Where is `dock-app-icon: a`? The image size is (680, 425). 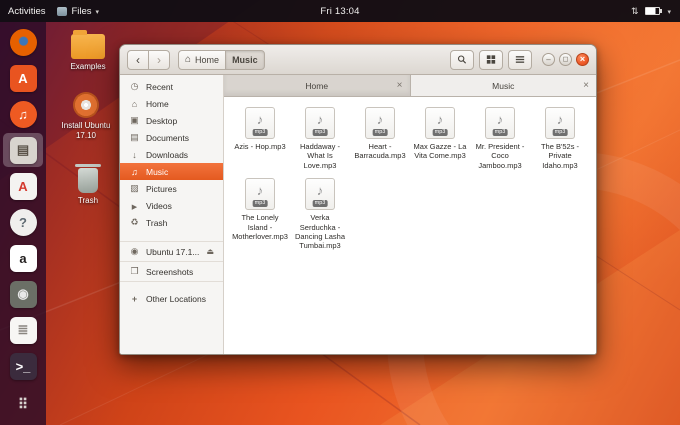 dock-app-icon: a is located at coordinates (23, 258).